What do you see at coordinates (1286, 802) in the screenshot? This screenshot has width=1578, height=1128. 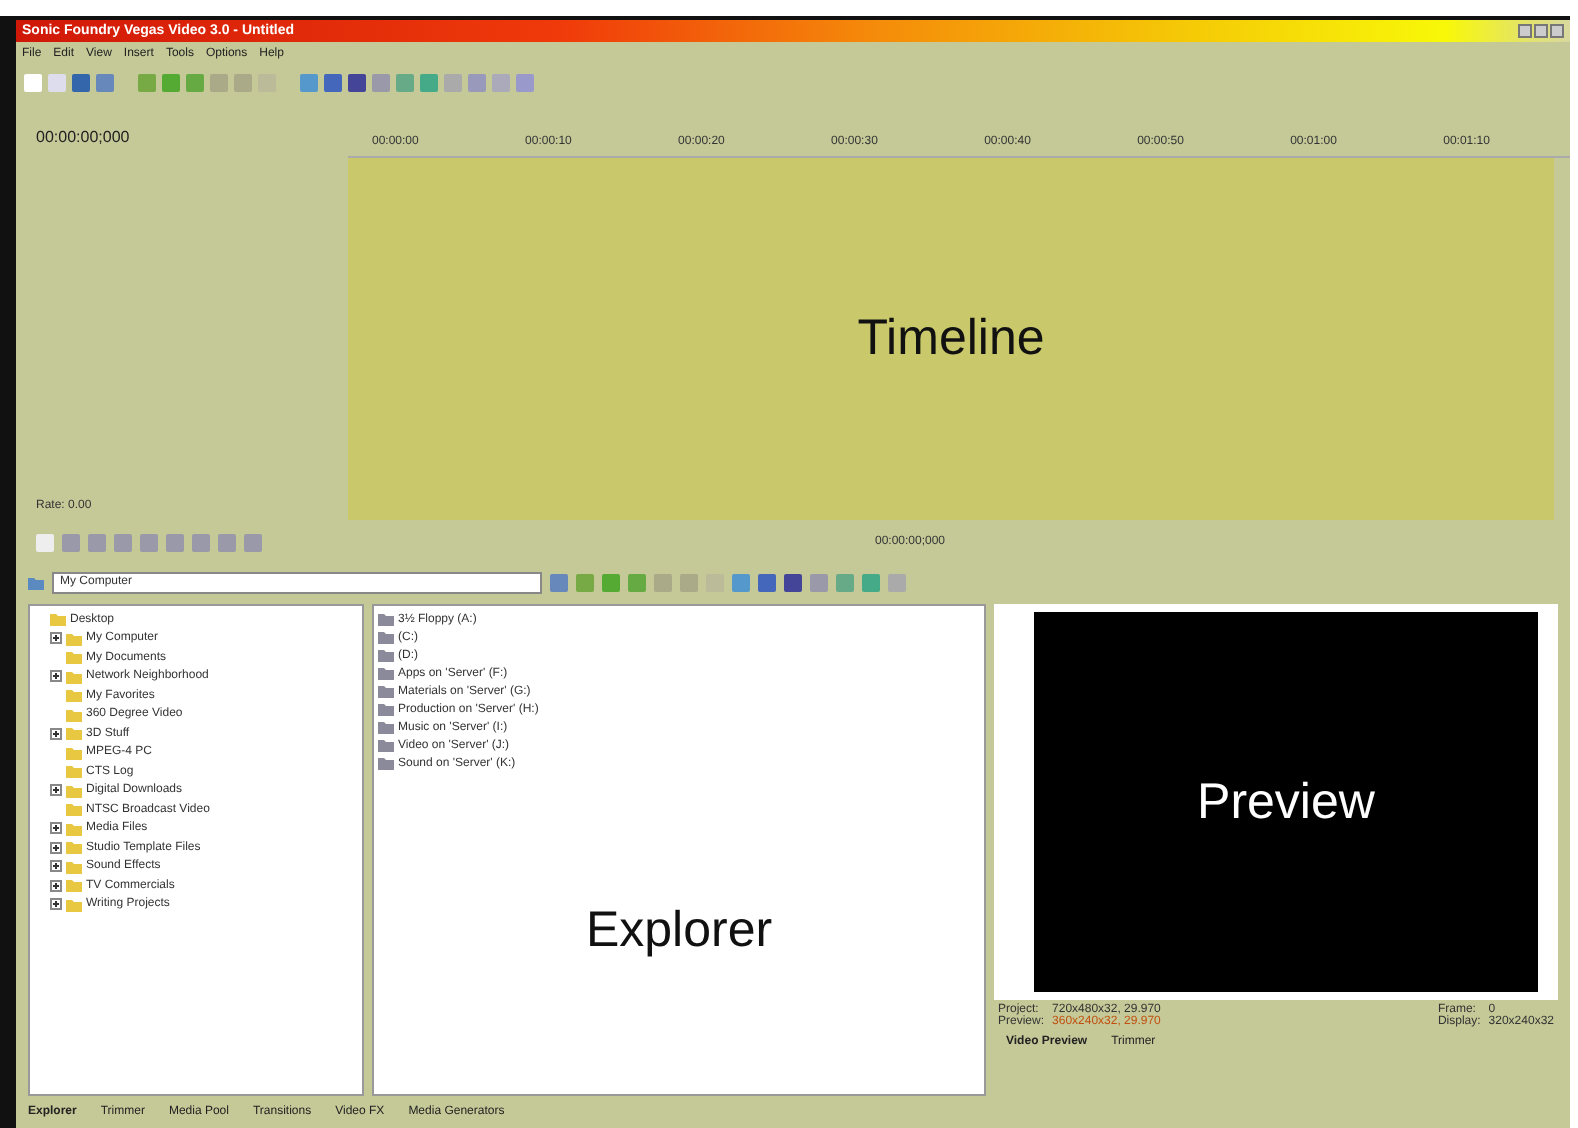 I see `preview-label: Preview` at bounding box center [1286, 802].